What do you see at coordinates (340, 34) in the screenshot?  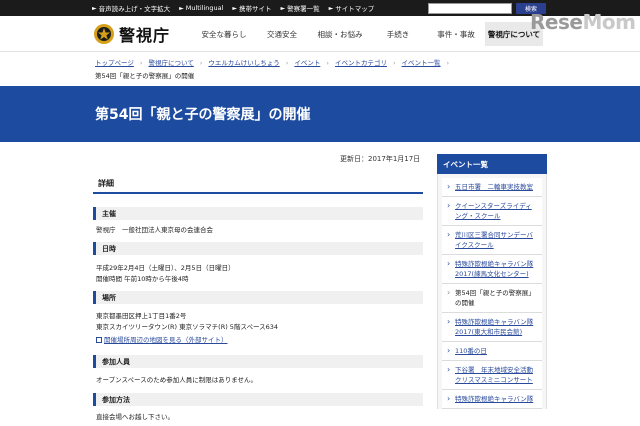 I see `nav-consultation: 相談・お悩み` at bounding box center [340, 34].